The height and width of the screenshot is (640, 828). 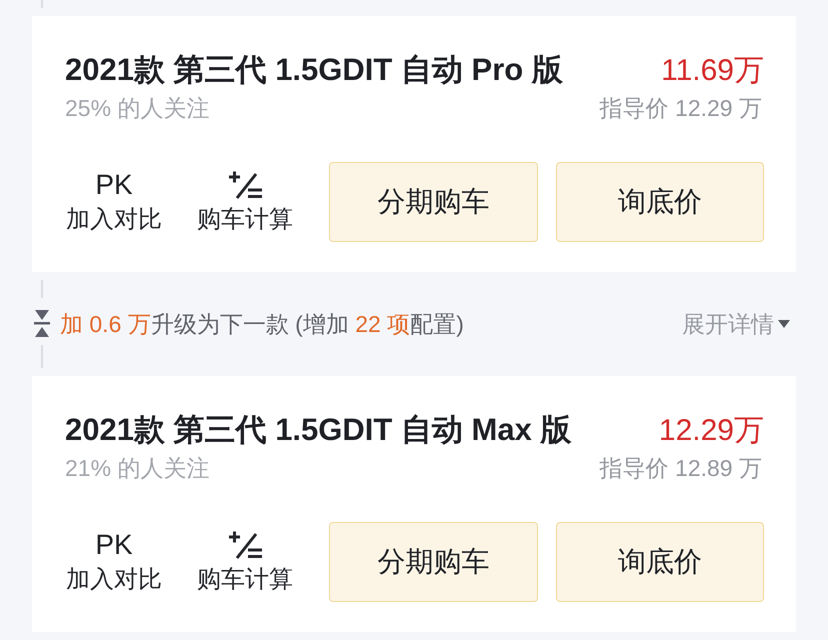 I want to click on attention-text: 21% 的人关注, so click(x=137, y=468).